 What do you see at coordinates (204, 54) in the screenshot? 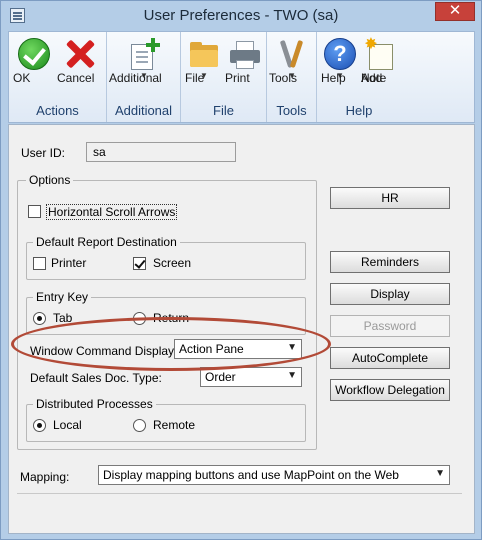
I see `folder-icon` at bounding box center [204, 54].